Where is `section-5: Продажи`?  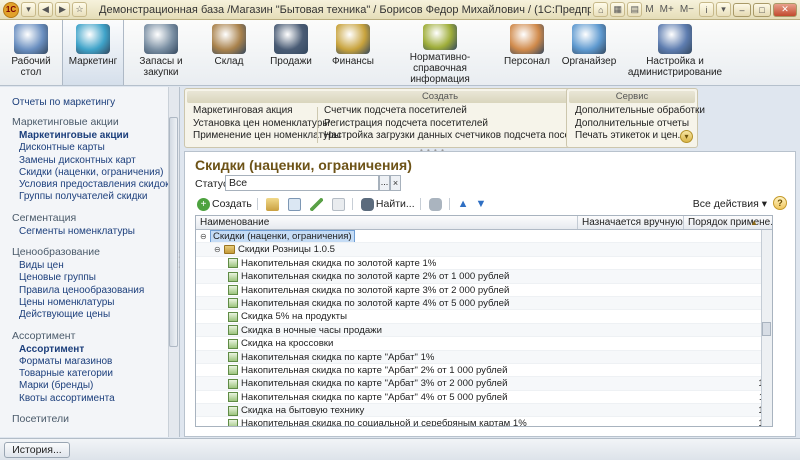 section-5: Продажи is located at coordinates (291, 52).